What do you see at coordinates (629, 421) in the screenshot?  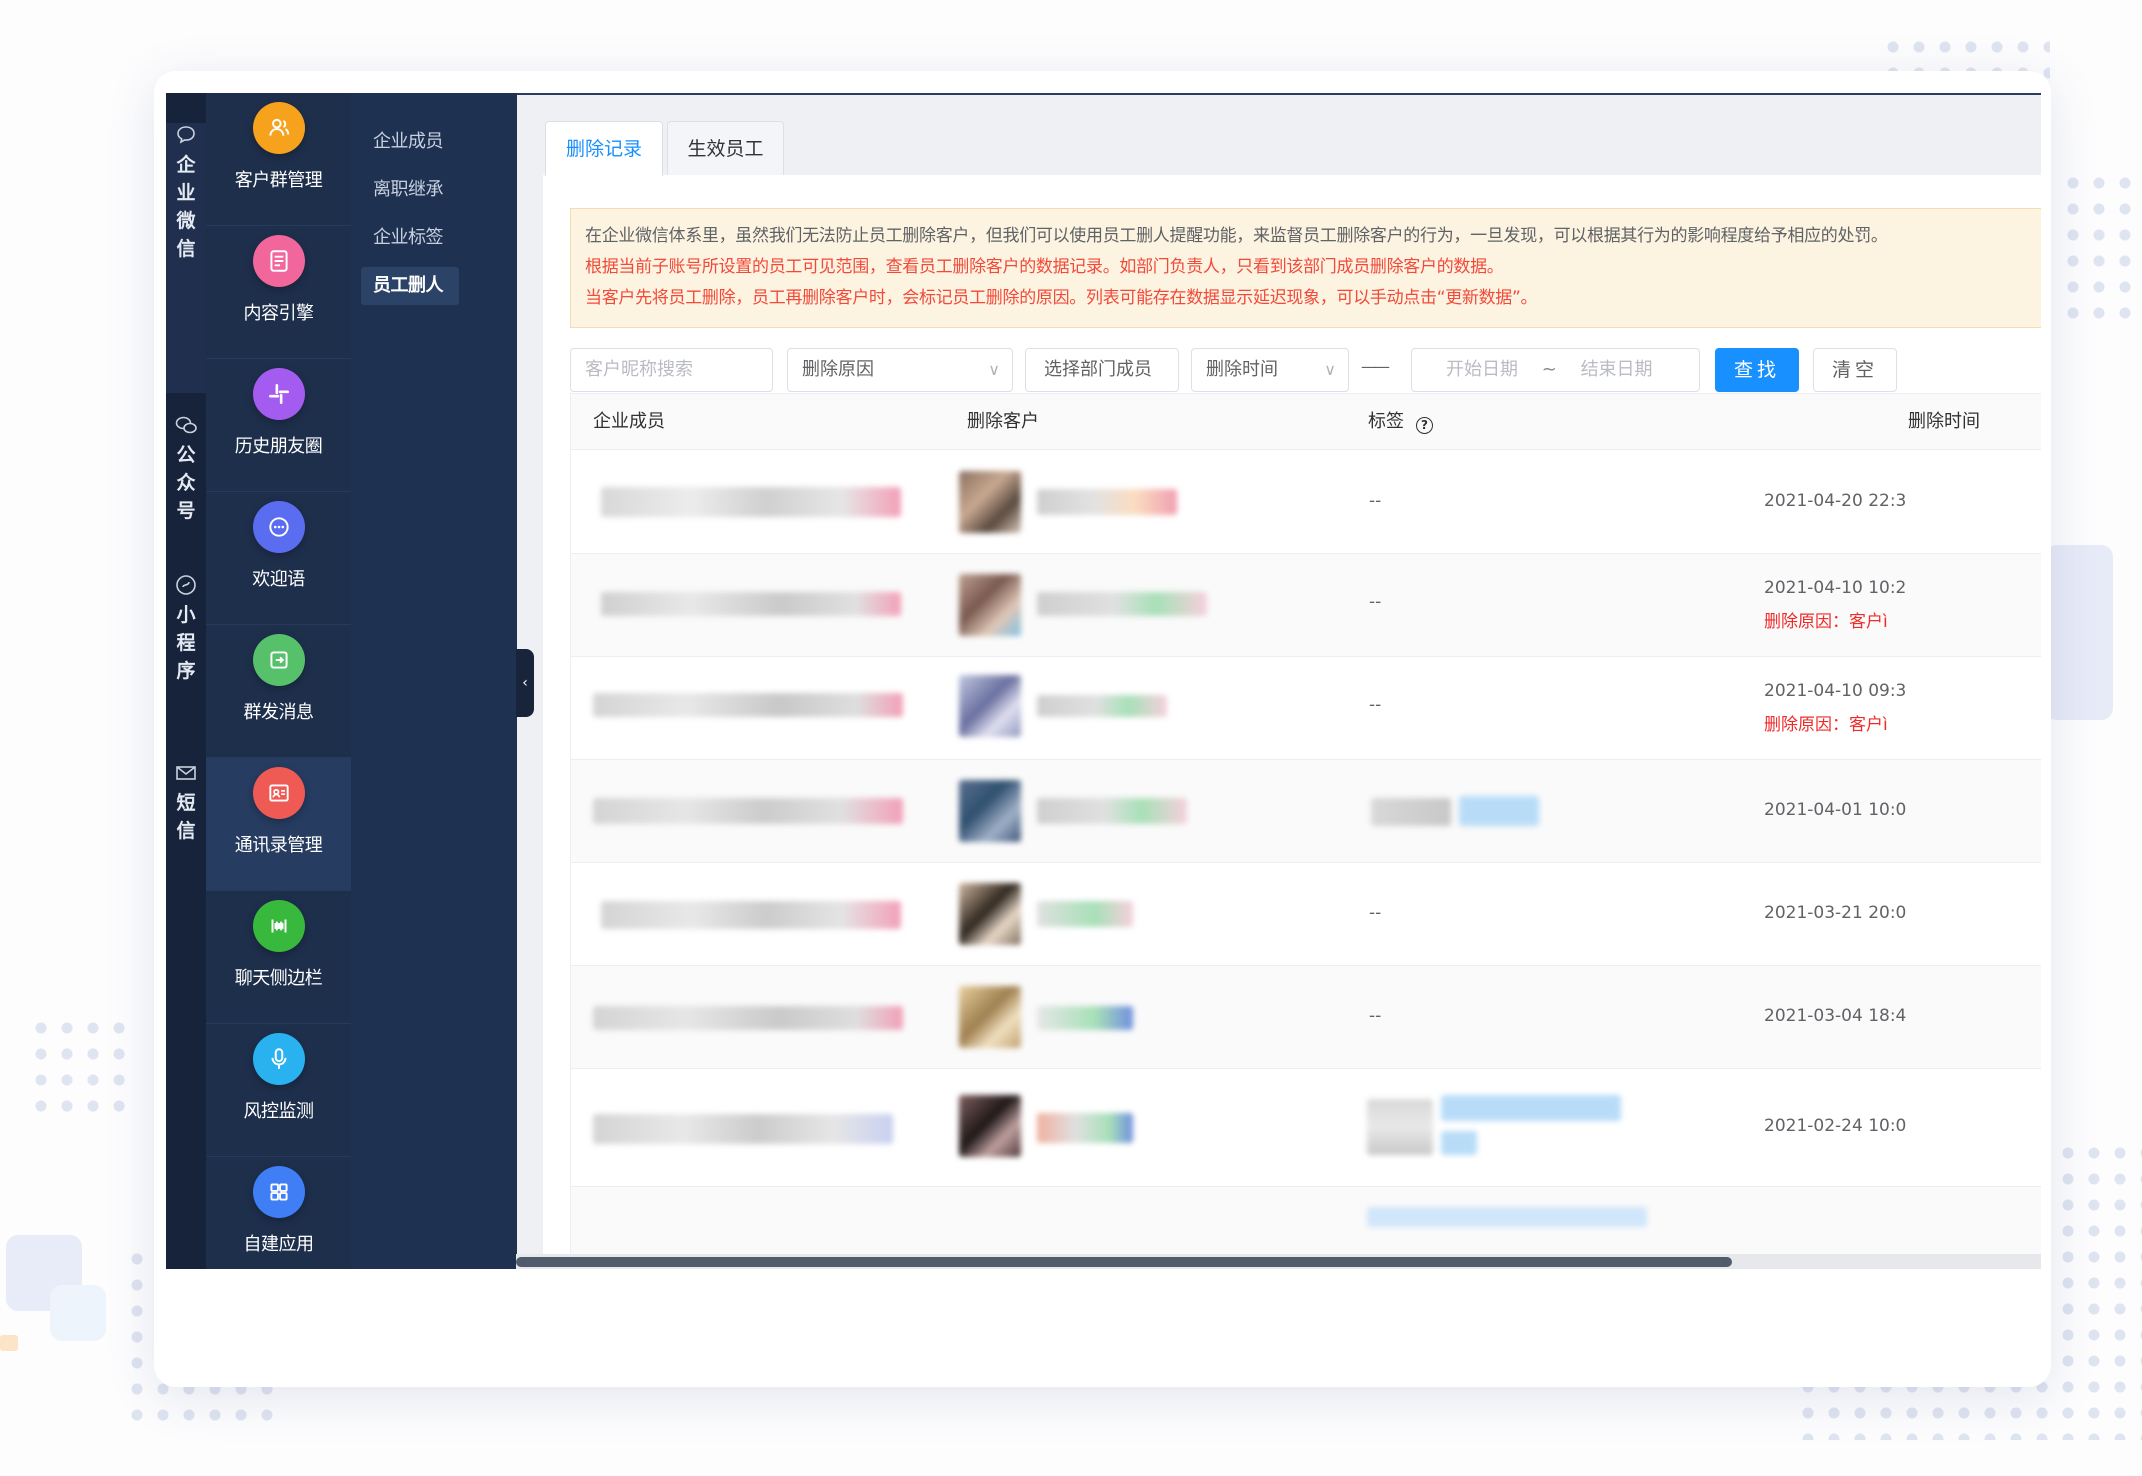 I see `col-member: 企业成员` at bounding box center [629, 421].